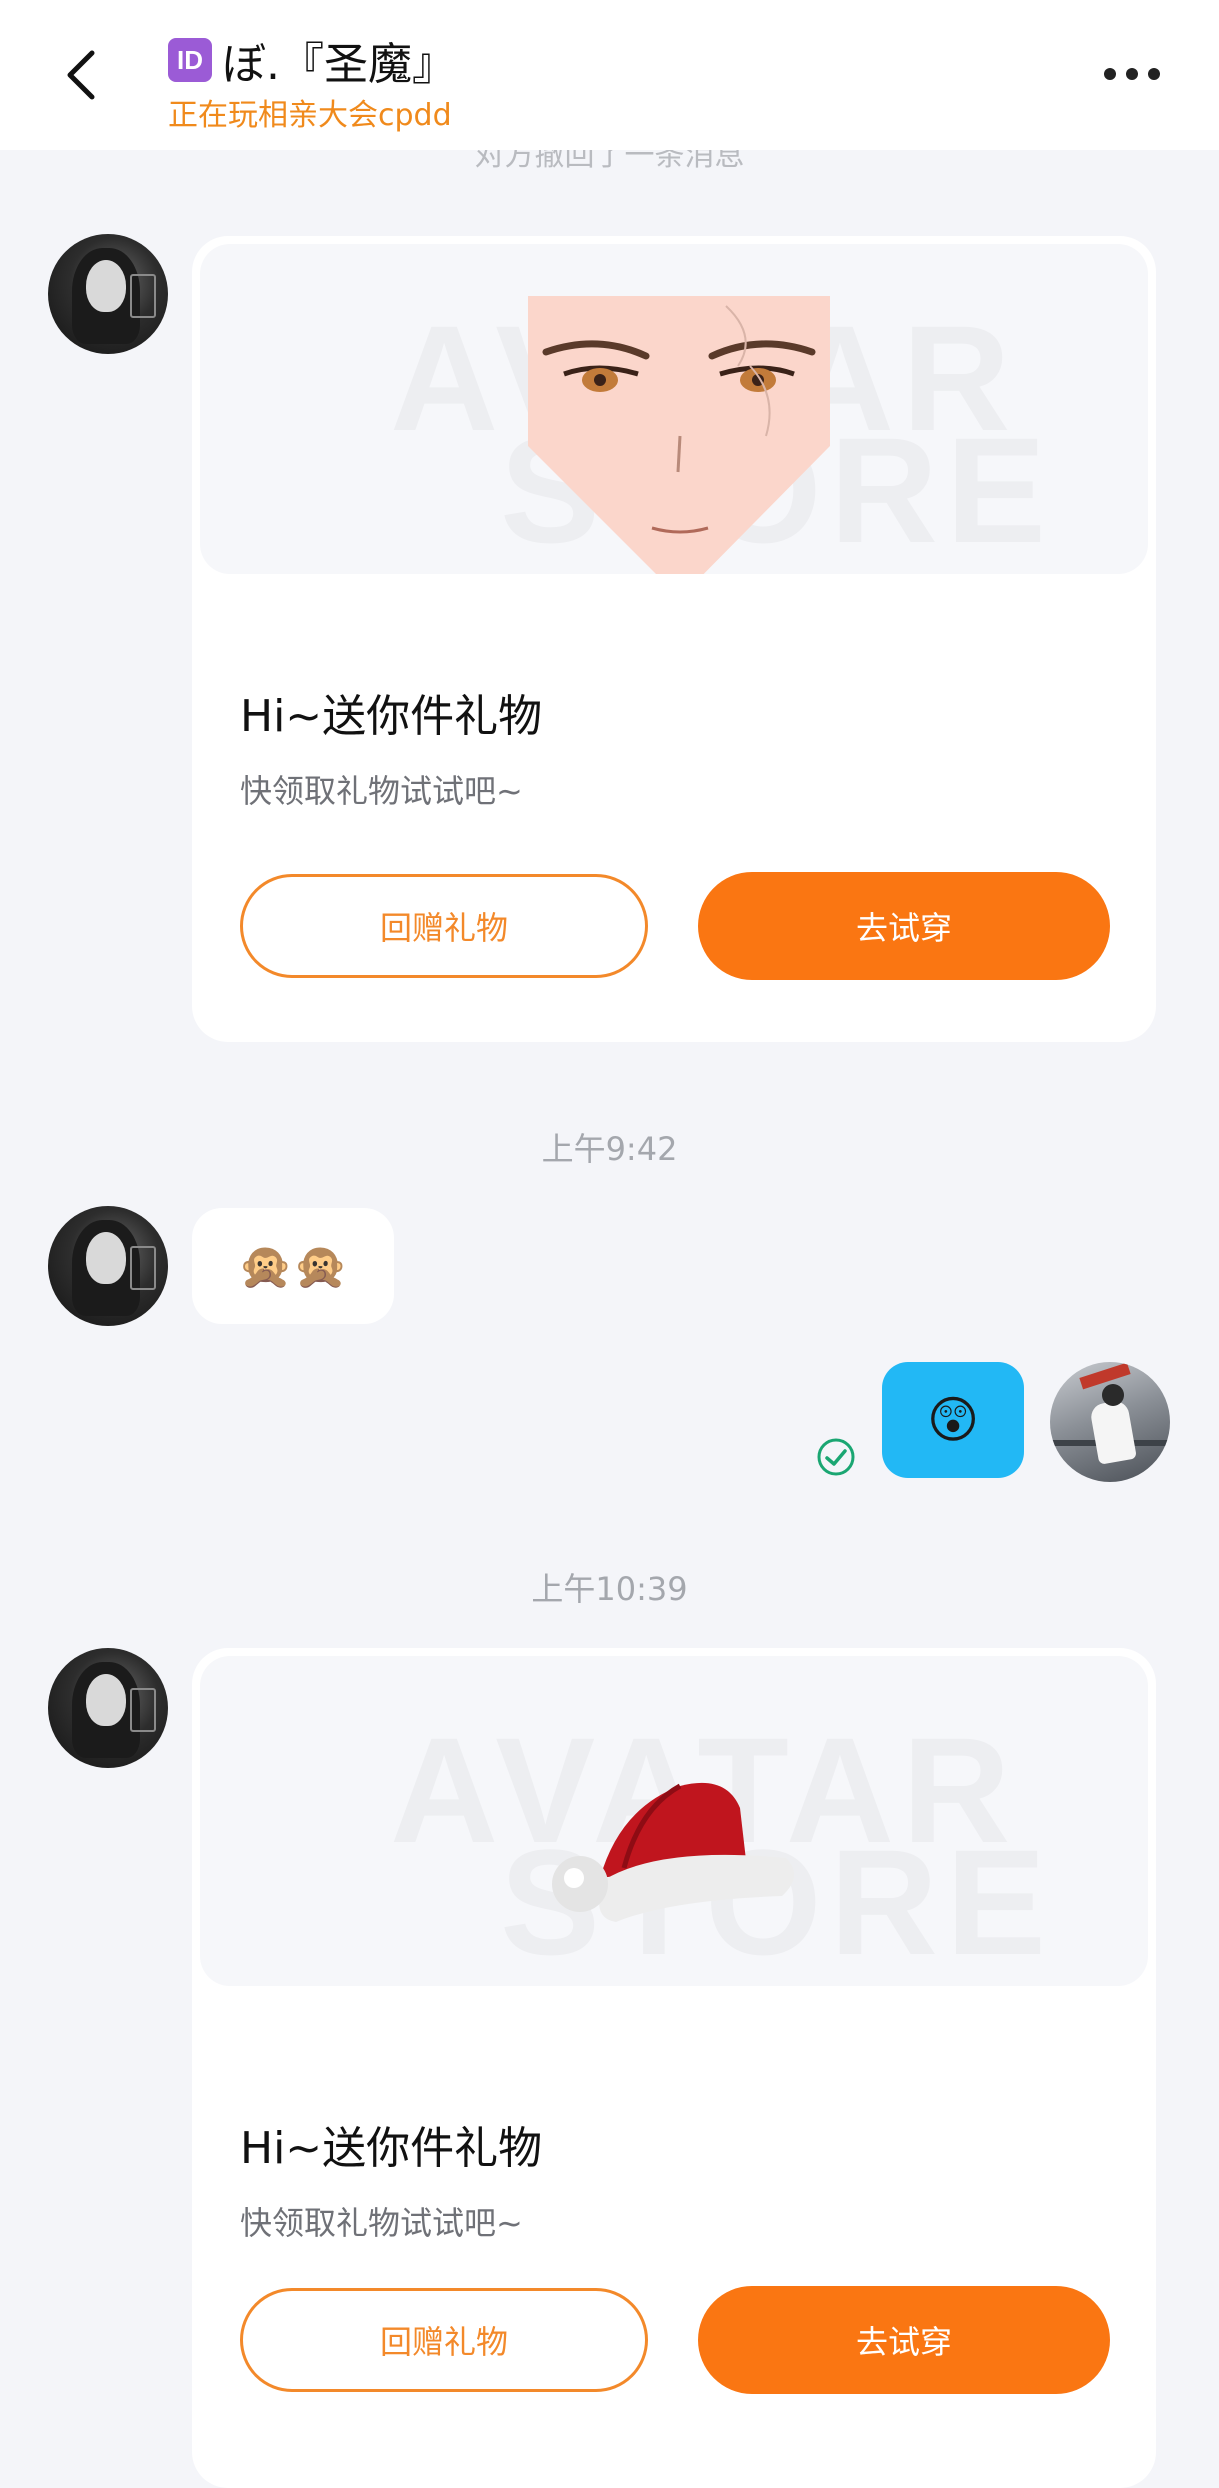 The height and width of the screenshot is (2488, 1219). I want to click on contact-status: 正在玩相亲大会cpdd, so click(310, 115).